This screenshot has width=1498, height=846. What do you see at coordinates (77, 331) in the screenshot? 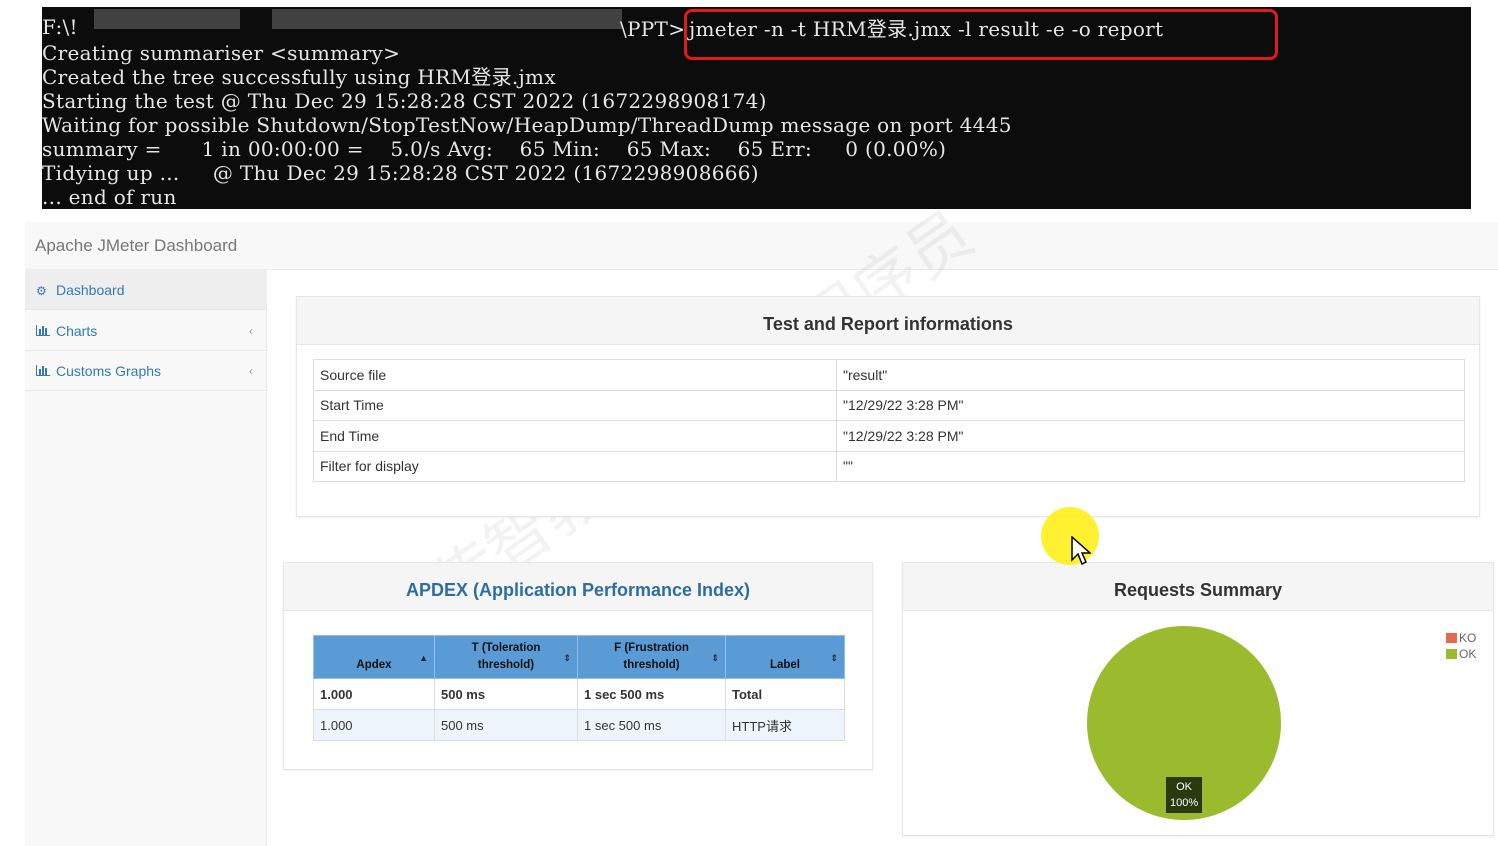
I see `sidebar-item-label: Charts` at bounding box center [77, 331].